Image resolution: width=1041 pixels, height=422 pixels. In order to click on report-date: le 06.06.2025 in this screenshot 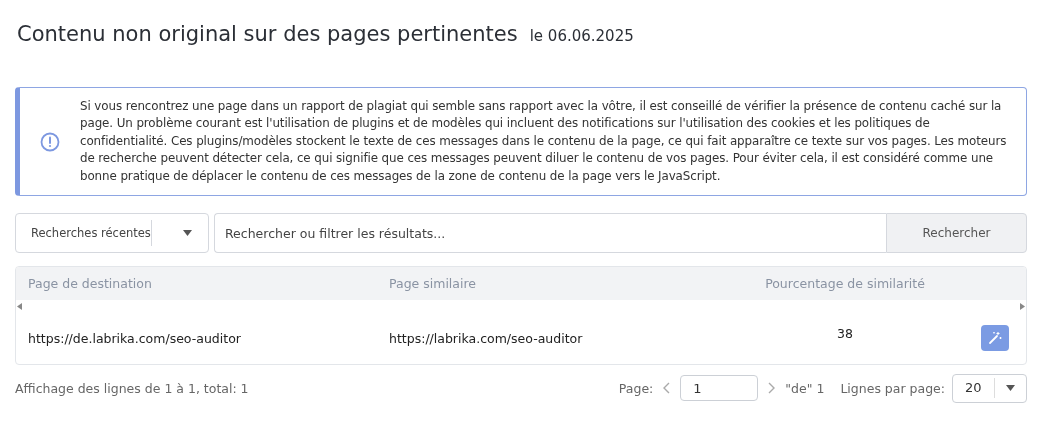, I will do `click(581, 36)`.